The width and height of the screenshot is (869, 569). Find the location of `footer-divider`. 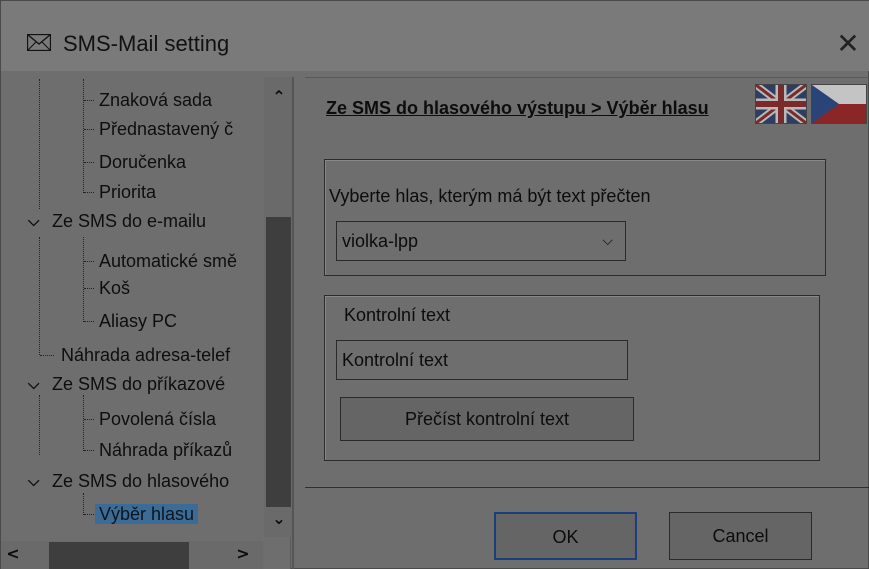

footer-divider is located at coordinates (587, 487).